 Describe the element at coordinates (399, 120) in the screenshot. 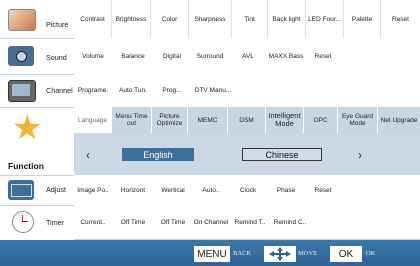

I see `option-net-upgrade: Net Upgrade` at that location.